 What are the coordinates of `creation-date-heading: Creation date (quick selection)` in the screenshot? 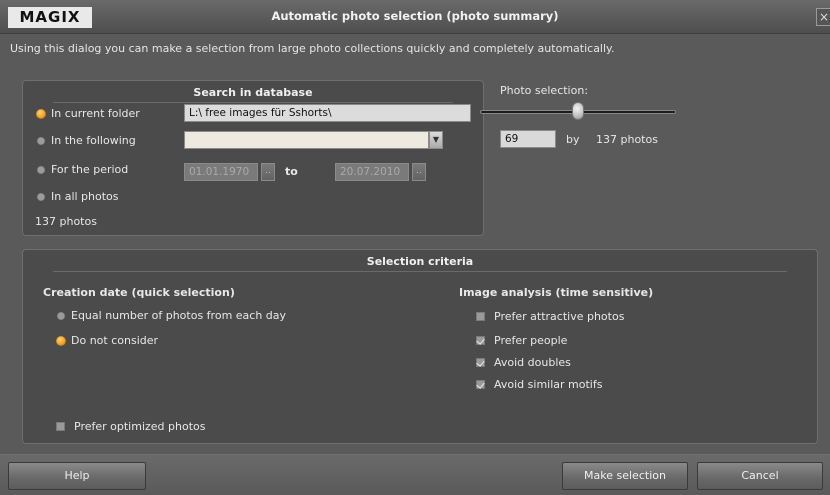 It's located at (139, 292).